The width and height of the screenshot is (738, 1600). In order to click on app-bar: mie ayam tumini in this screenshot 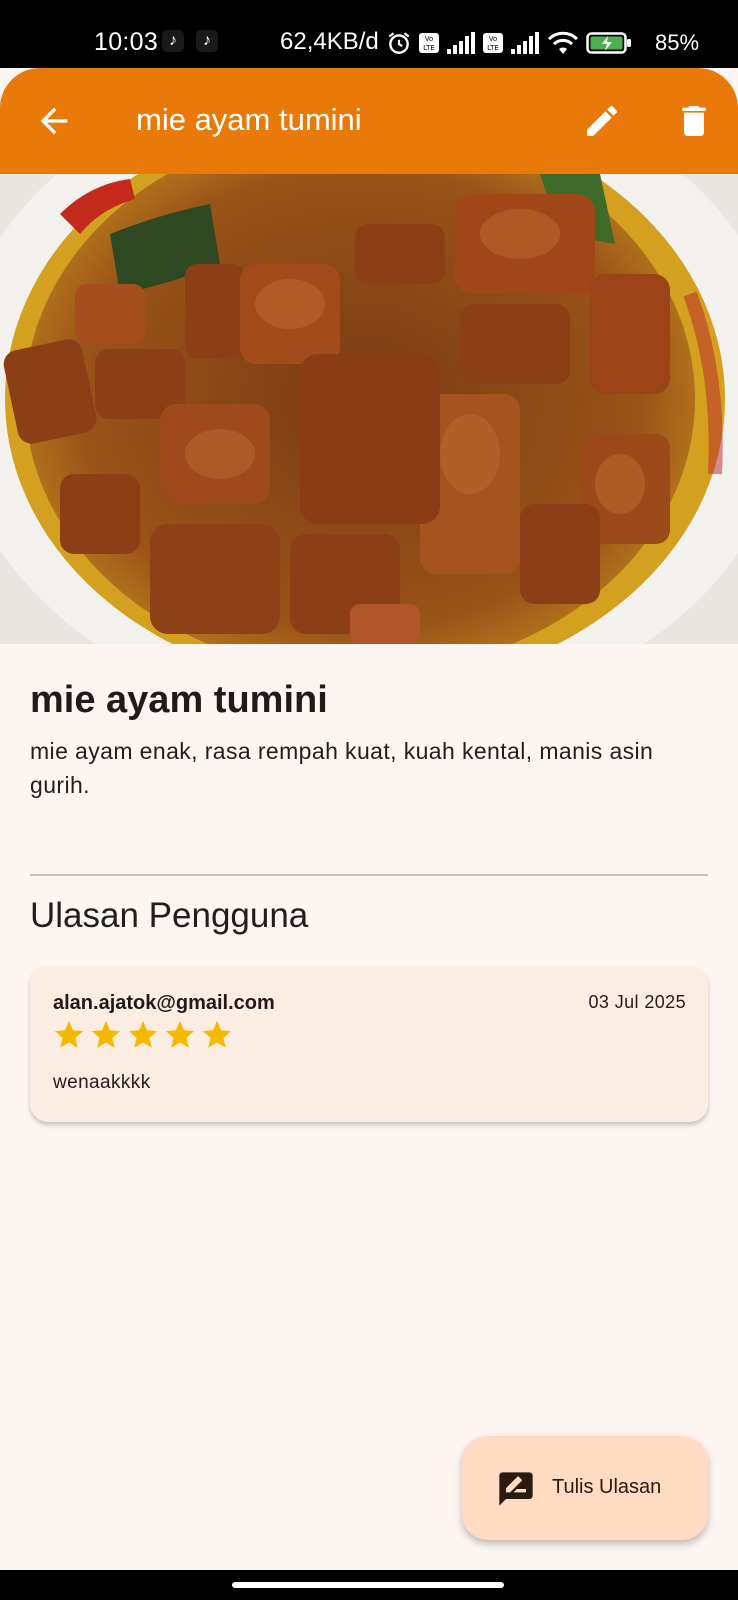, I will do `click(369, 121)`.